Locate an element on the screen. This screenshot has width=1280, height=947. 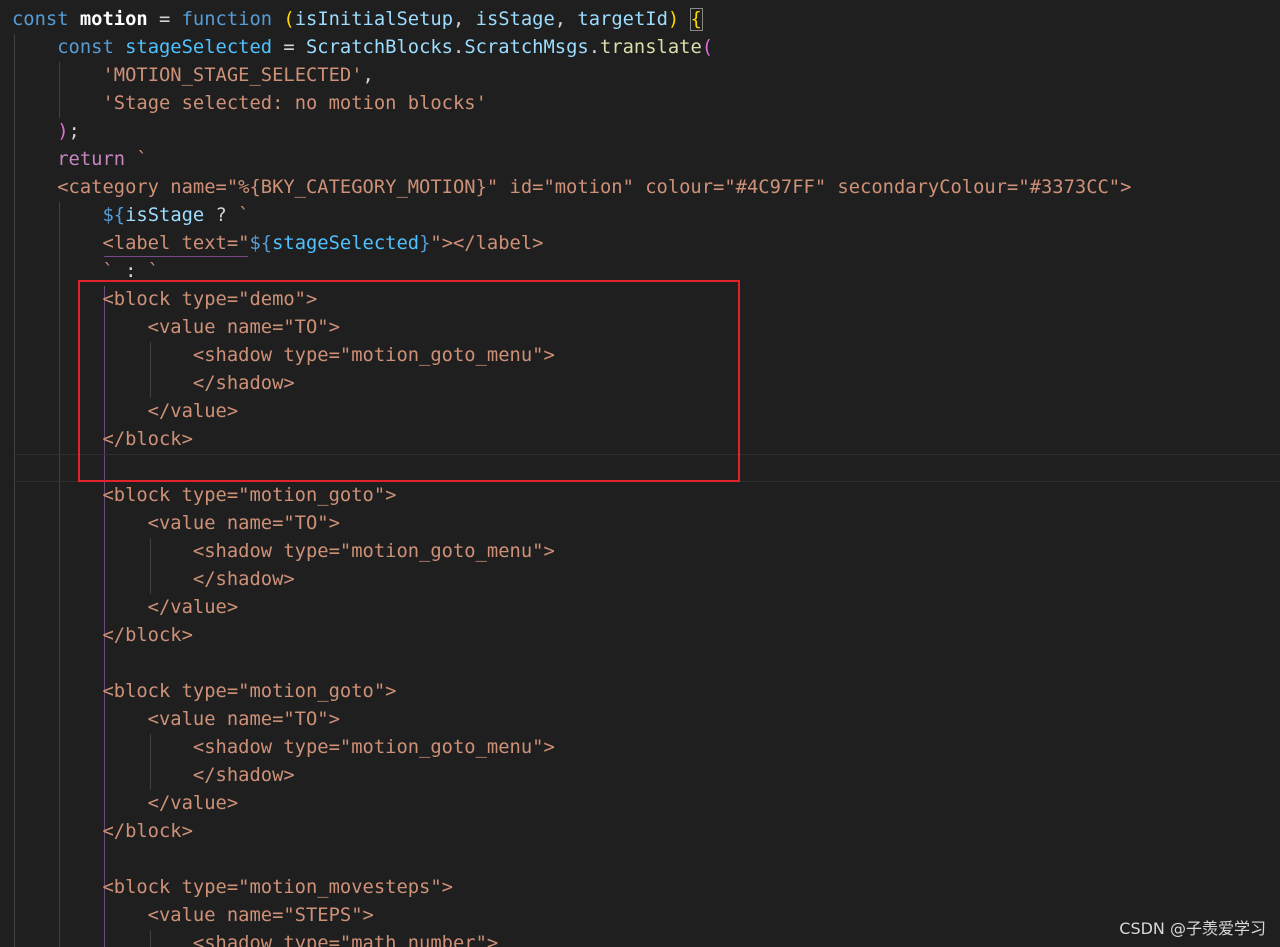
code-line: <block type="motion_movesteps"> is located at coordinates (232, 888).